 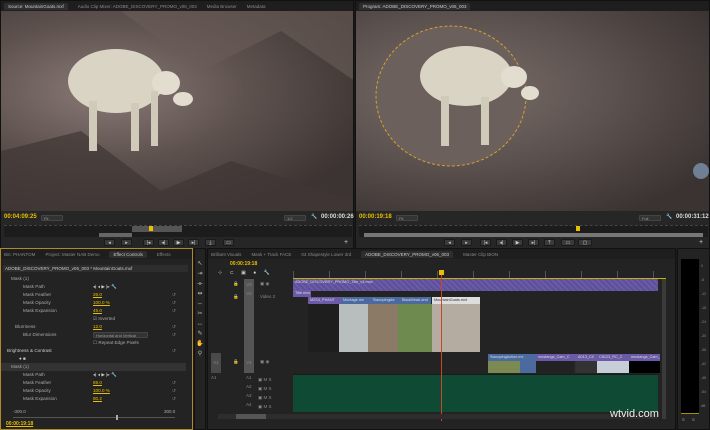 I want to click on clip-v2: Montage.mx, so click(x=356, y=300).